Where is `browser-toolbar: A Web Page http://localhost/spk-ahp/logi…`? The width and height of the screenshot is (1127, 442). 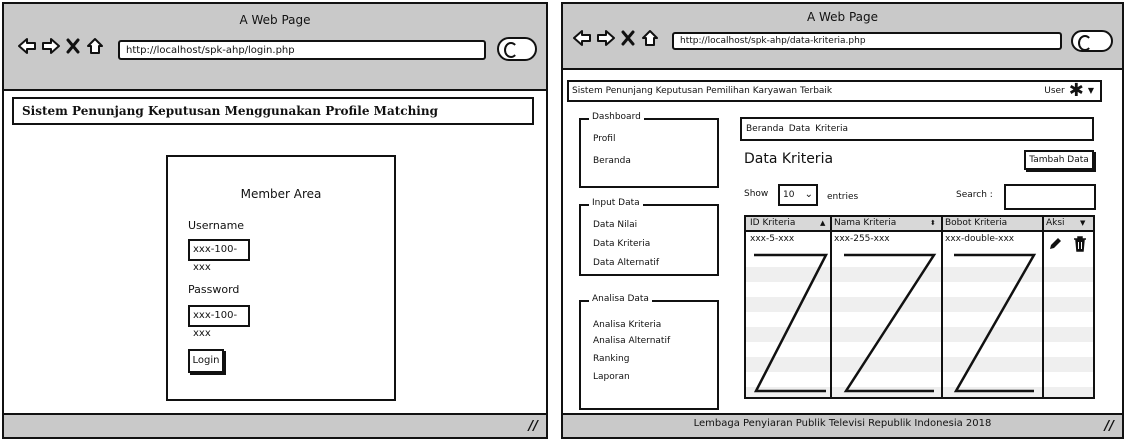 browser-toolbar: A Web Page http://localhost/spk-ahp/logi… is located at coordinates (275, 47).